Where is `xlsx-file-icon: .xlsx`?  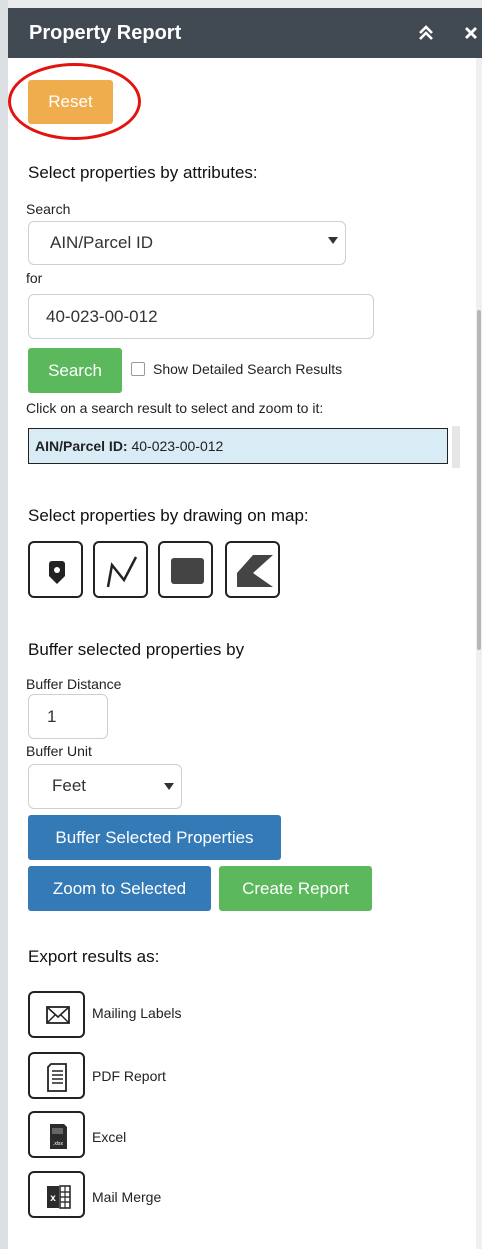 xlsx-file-icon: .xlsx is located at coordinates (56, 1134).